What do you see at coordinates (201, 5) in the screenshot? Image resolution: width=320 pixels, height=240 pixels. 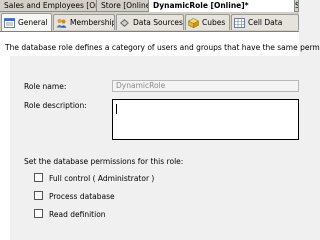 I see `document-tab-label: DynamicRole [Online]*` at bounding box center [201, 5].